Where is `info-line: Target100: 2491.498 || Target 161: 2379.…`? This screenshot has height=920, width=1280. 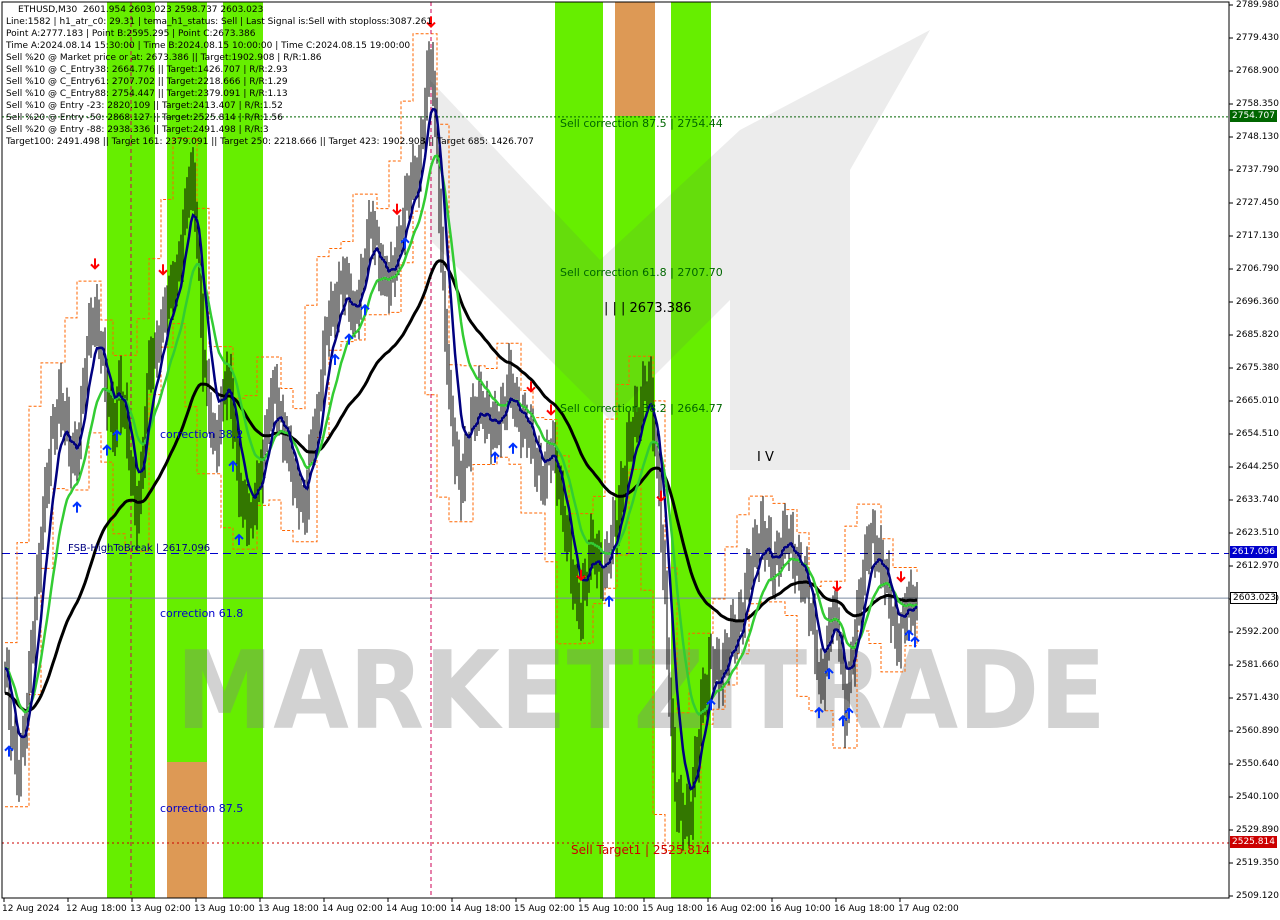
info-line: Target100: 2491.498 || Target 161: 2379.… is located at coordinates (270, 142).